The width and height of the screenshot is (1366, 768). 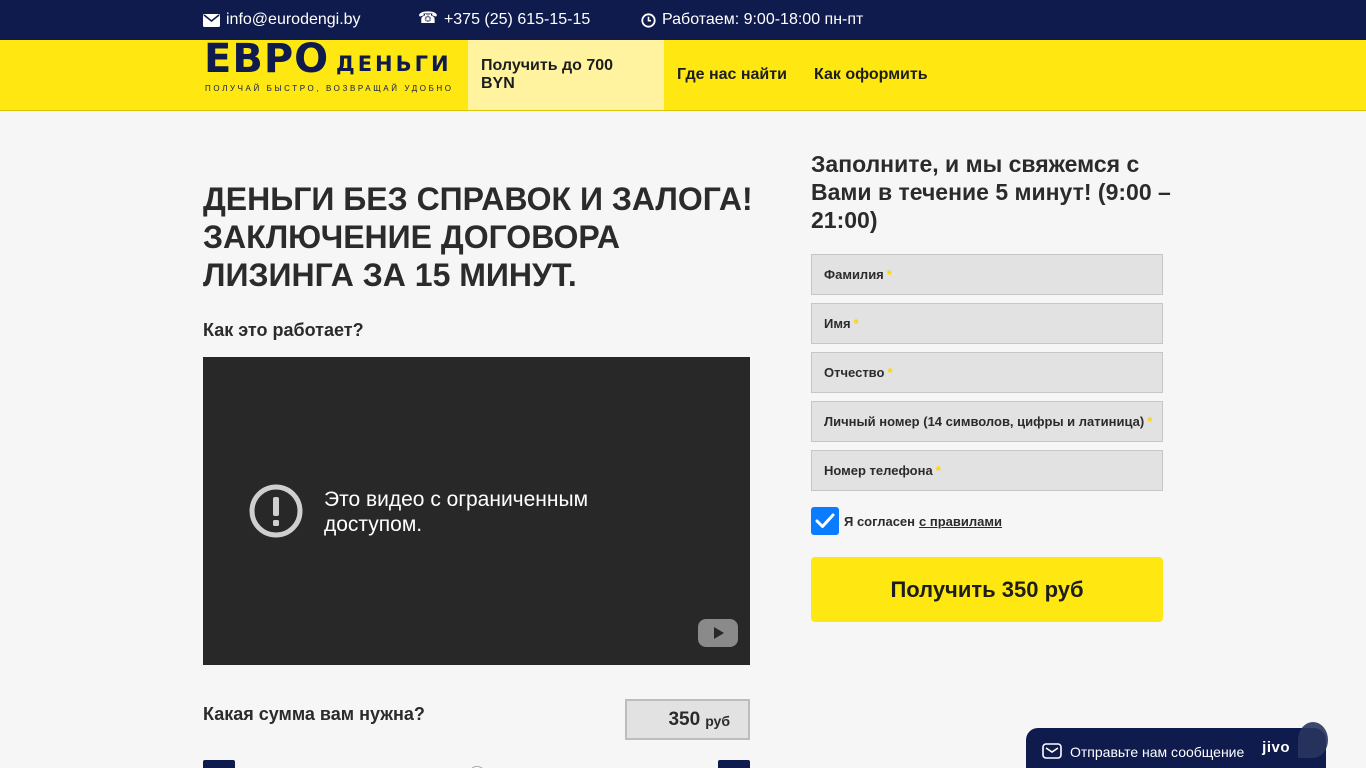 I want to click on phone-text: +375 (25) 615-15-15, so click(x=517, y=19).